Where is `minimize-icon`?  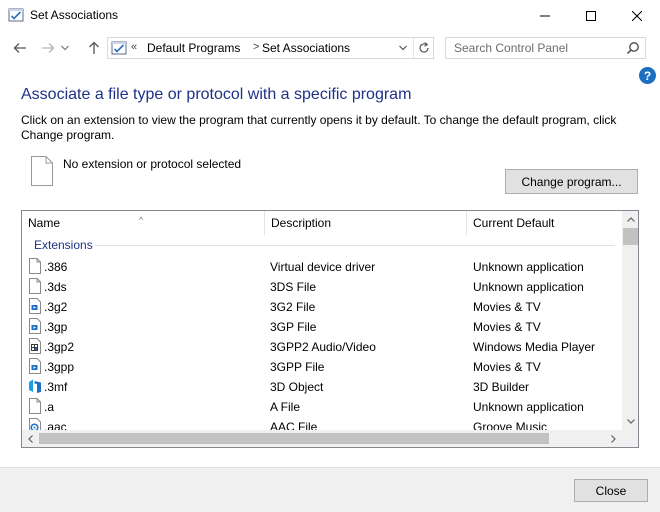
minimize-icon is located at coordinates (545, 15).